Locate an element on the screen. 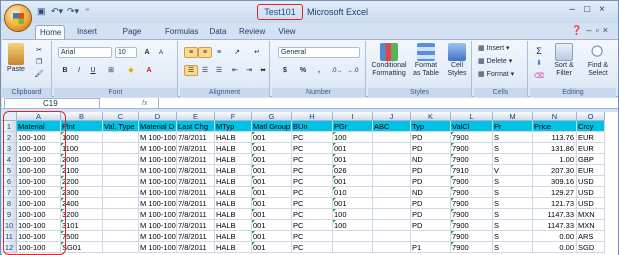 This screenshot has height=255, width=619. sort-filter-button: Sort & Filter is located at coordinates (564, 60).